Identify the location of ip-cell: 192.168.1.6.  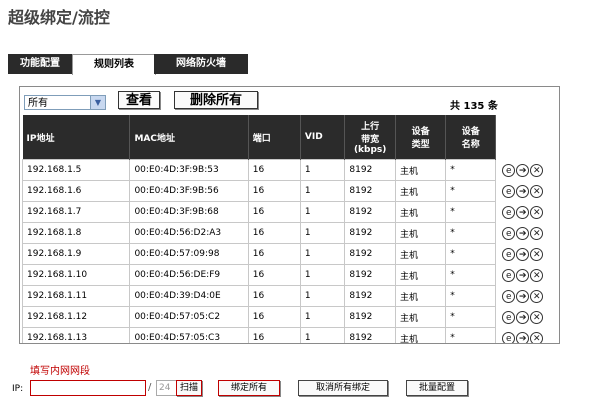
(76, 191).